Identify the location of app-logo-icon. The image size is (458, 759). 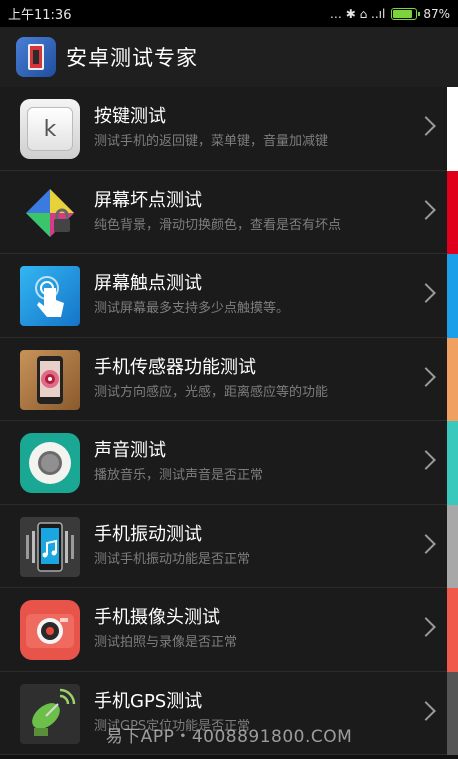
(36, 57).